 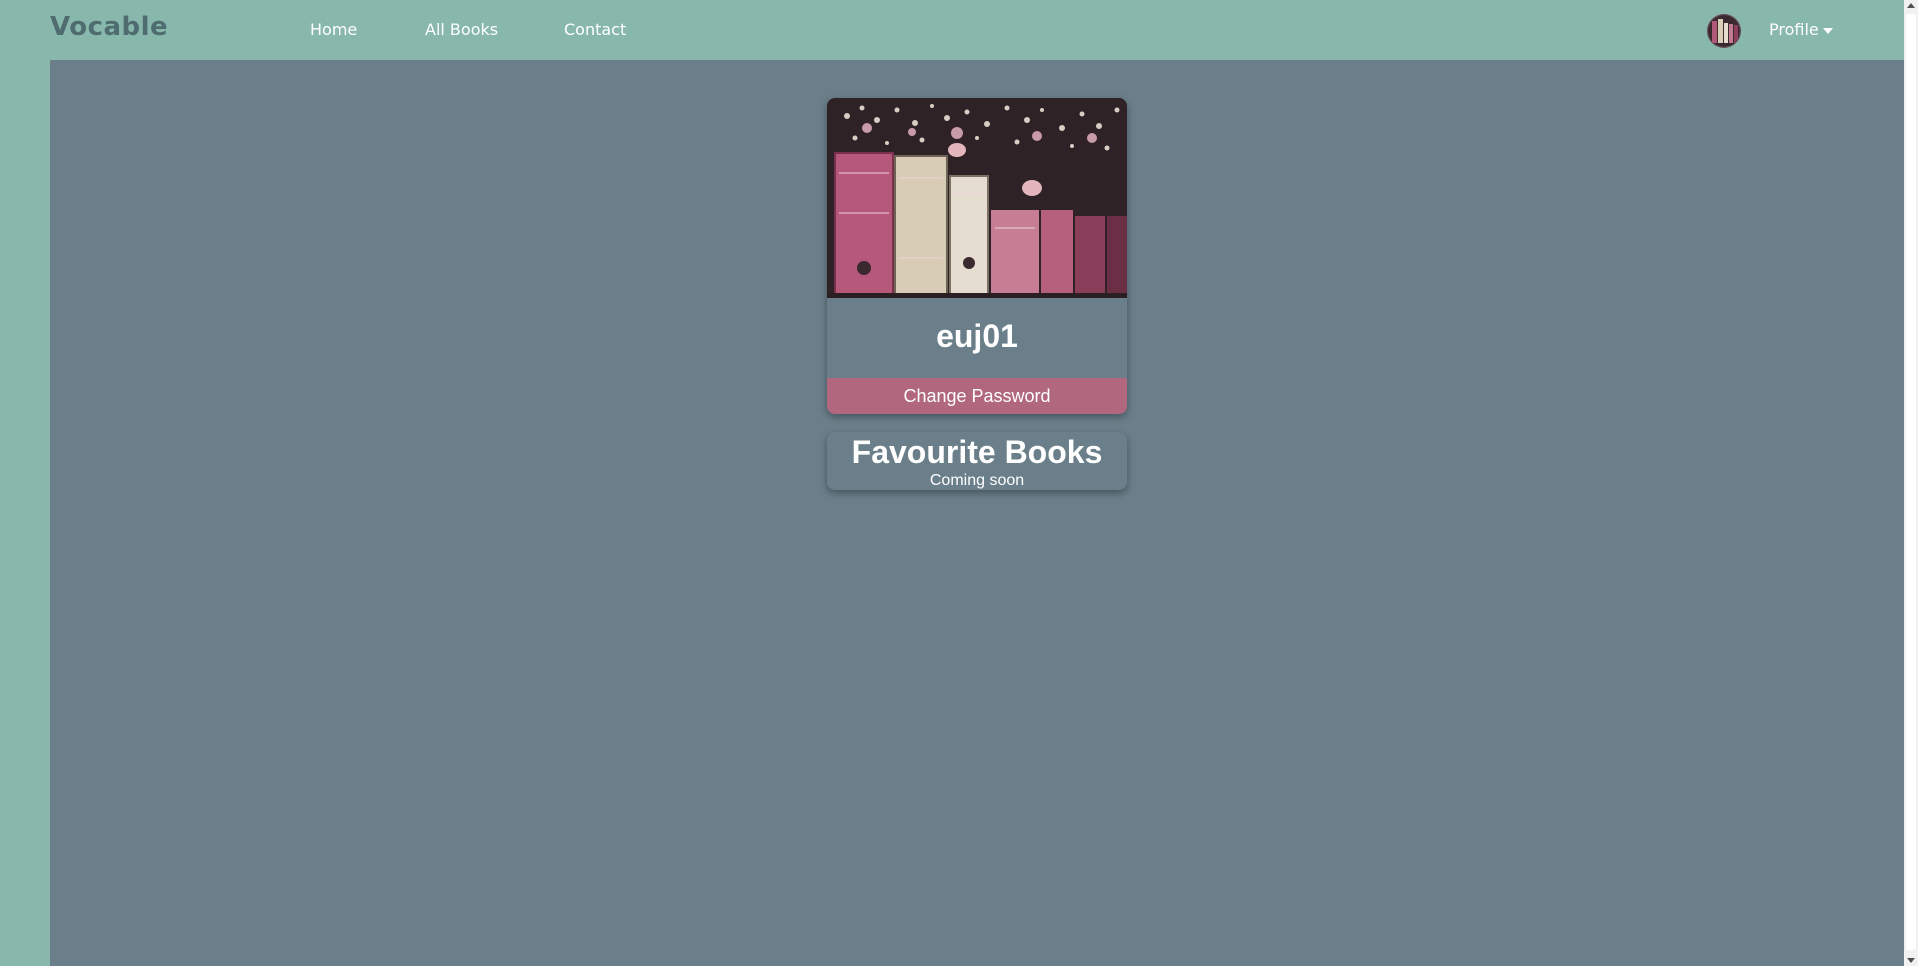 I want to click on favourite-books-card: Favourite Books Coming soon, so click(x=977, y=461).